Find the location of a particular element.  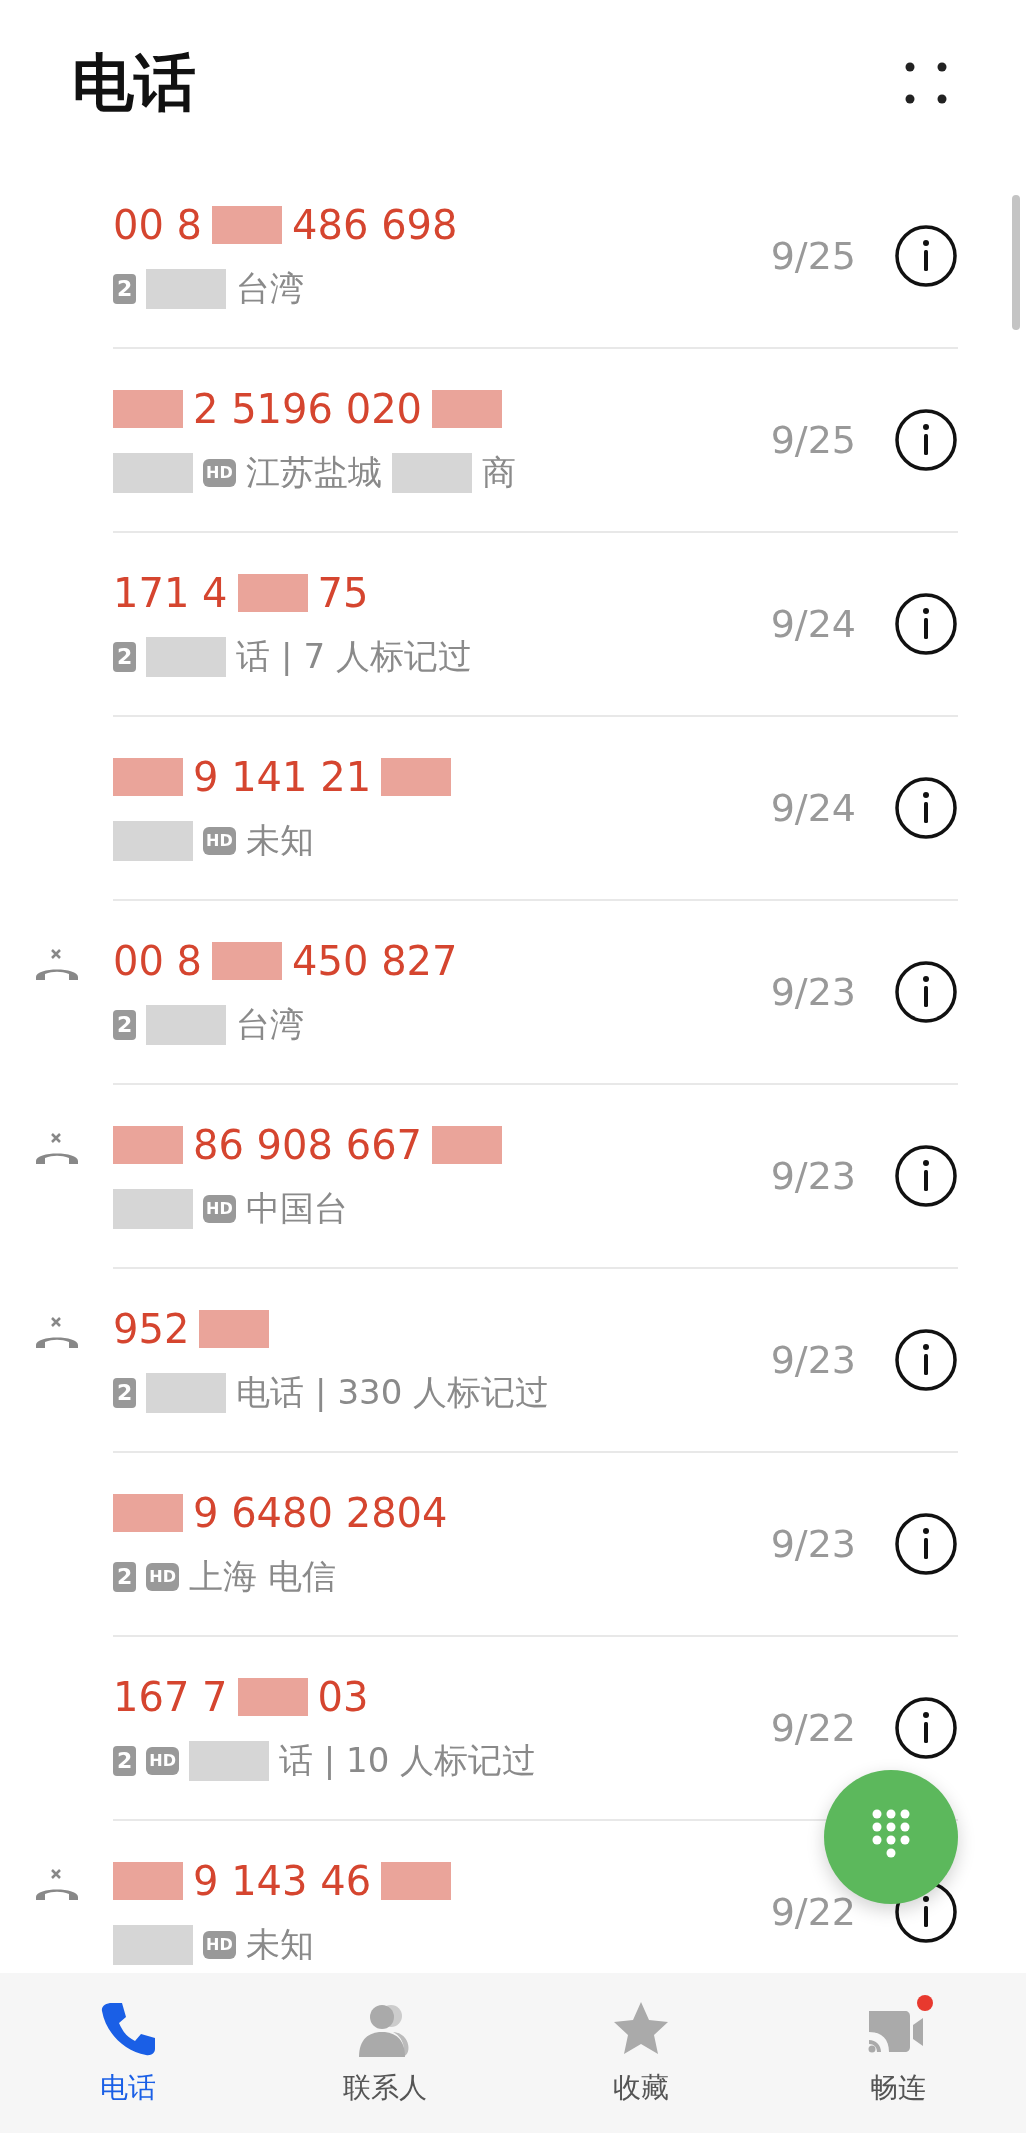

nav-tab: 畅连 is located at coordinates (897, 2053).